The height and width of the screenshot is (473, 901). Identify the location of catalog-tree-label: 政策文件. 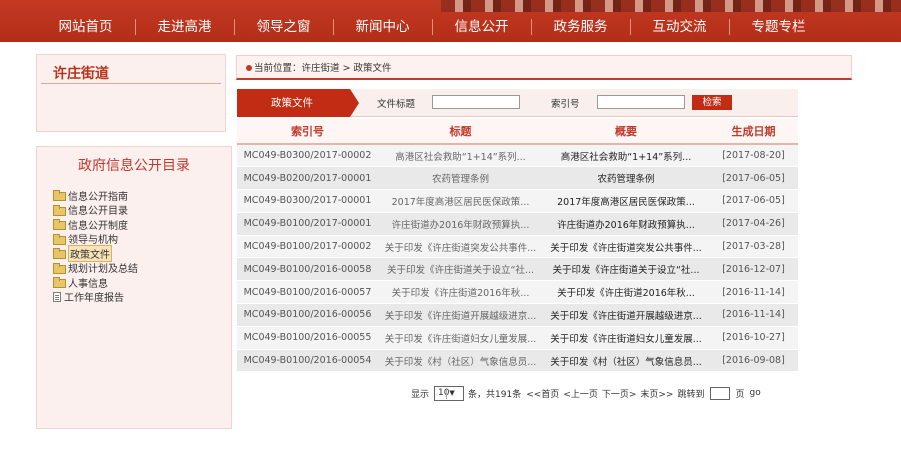
(90, 253).